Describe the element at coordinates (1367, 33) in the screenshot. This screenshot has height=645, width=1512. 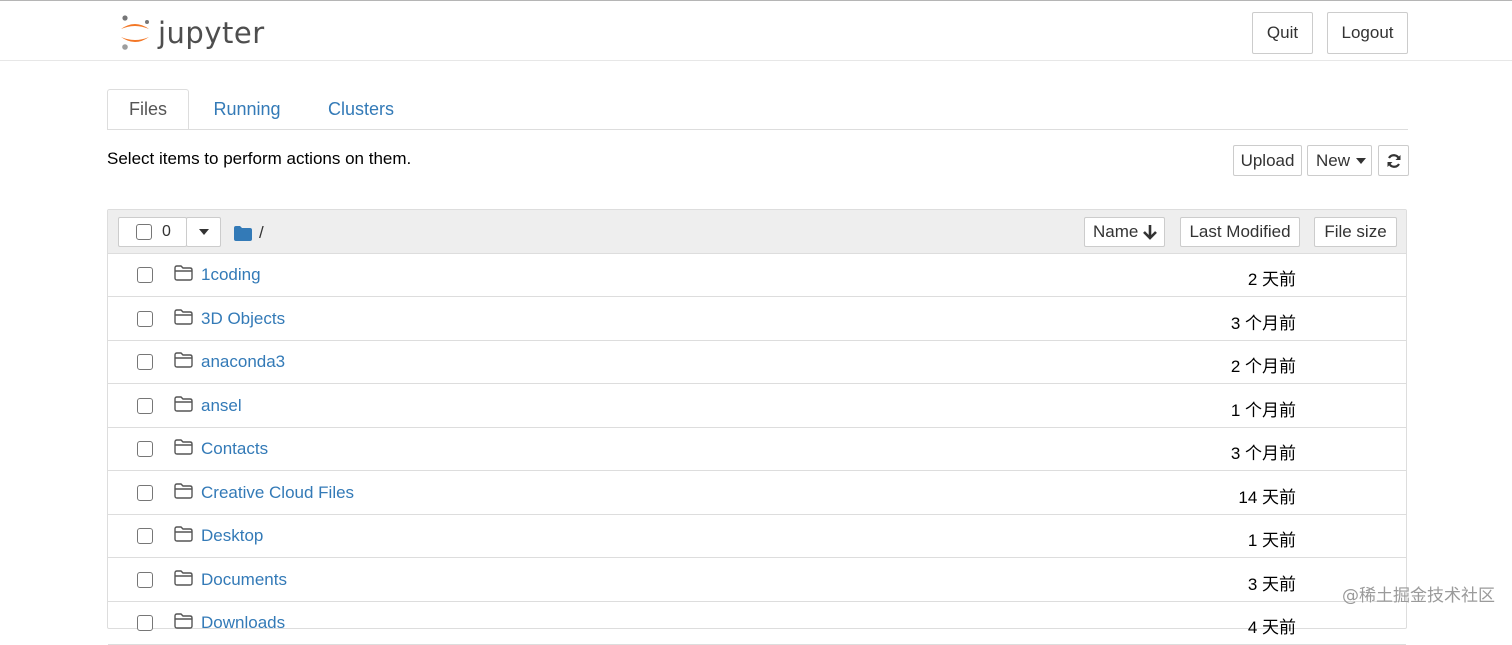
I see `logout-button: Logout` at that location.